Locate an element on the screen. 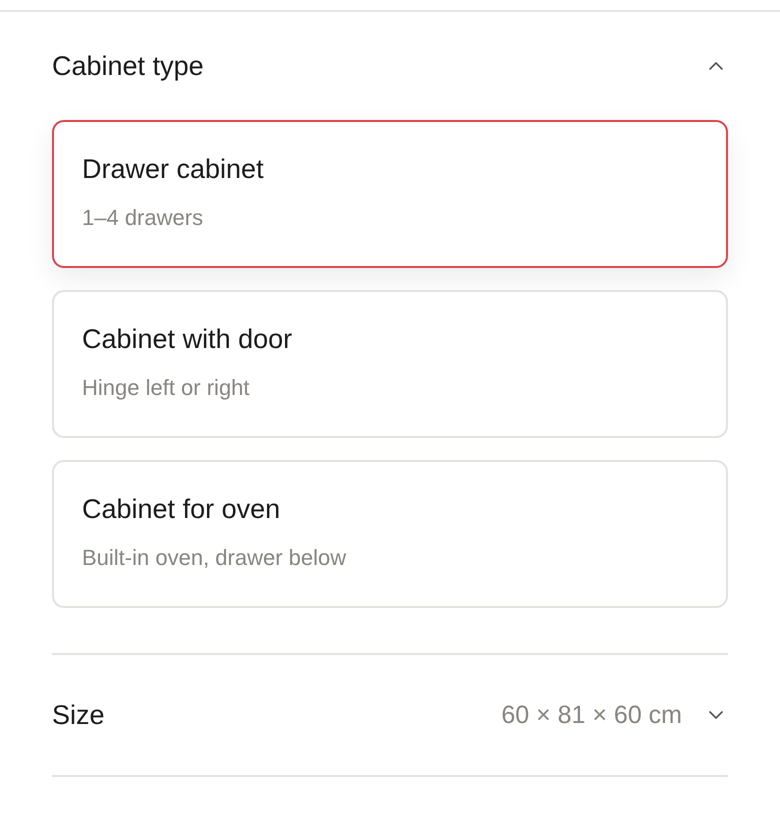  option-description: Hinge left or right is located at coordinates (166, 388).